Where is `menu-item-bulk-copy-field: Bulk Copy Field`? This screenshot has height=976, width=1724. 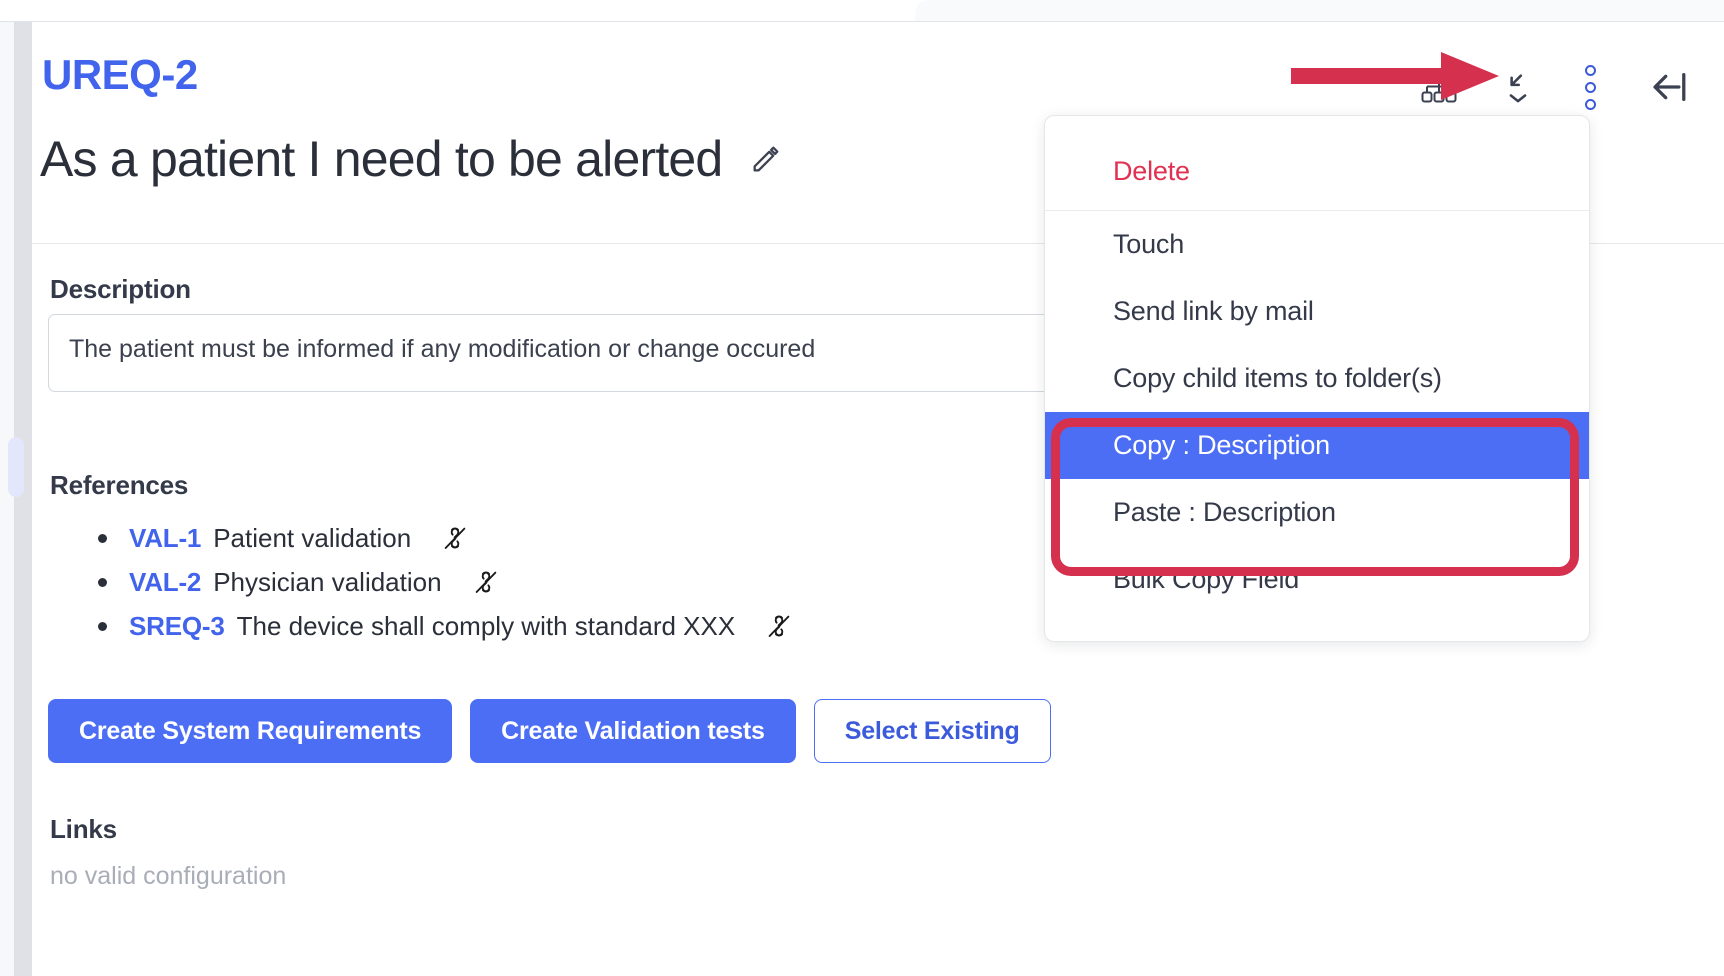
menu-item-bulk-copy-field: Bulk Copy Field is located at coordinates (1317, 579).